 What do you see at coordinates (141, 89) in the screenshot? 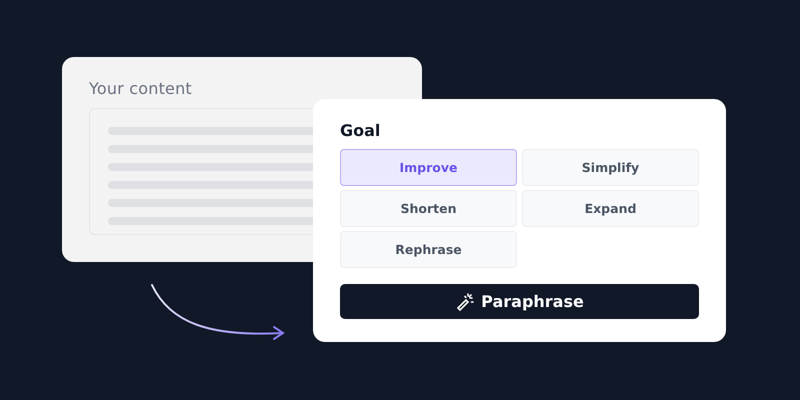
I see `panel-title: Your content` at bounding box center [141, 89].